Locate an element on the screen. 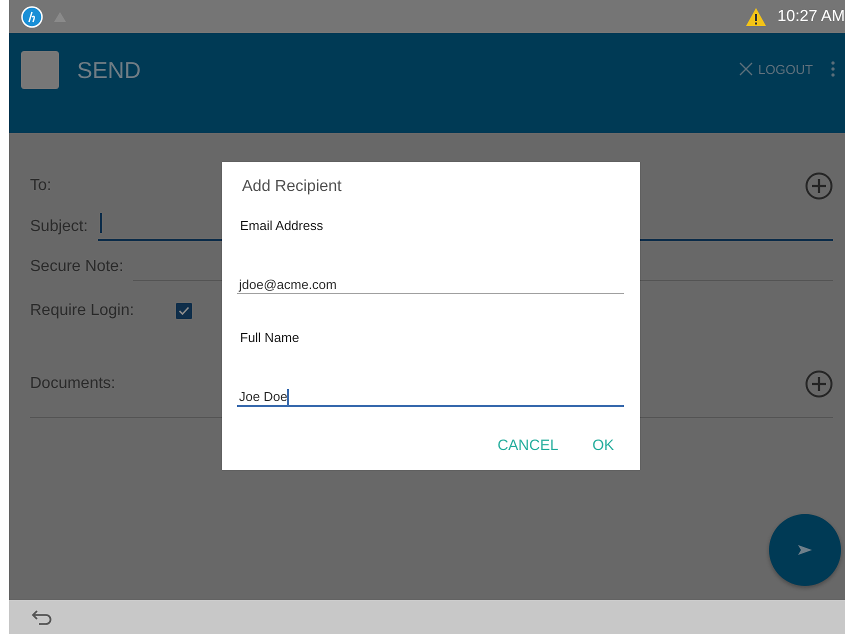  send-arrow-icon is located at coordinates (805, 550).